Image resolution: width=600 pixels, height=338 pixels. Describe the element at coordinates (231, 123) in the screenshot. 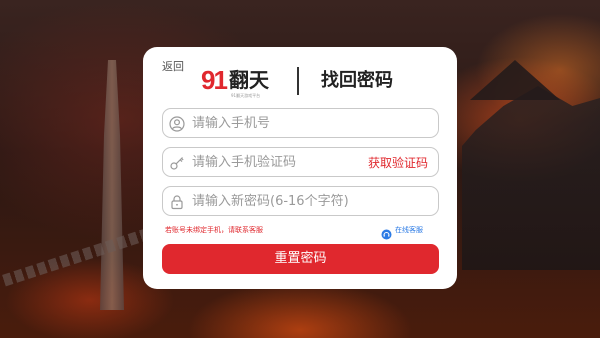

I see `phone-placeholder: 请输入手机号` at that location.